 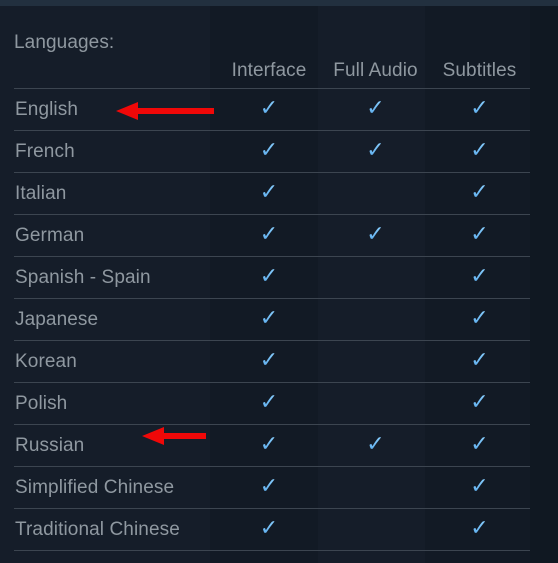 What do you see at coordinates (115, 403) in the screenshot?
I see `language-name: Polish` at bounding box center [115, 403].